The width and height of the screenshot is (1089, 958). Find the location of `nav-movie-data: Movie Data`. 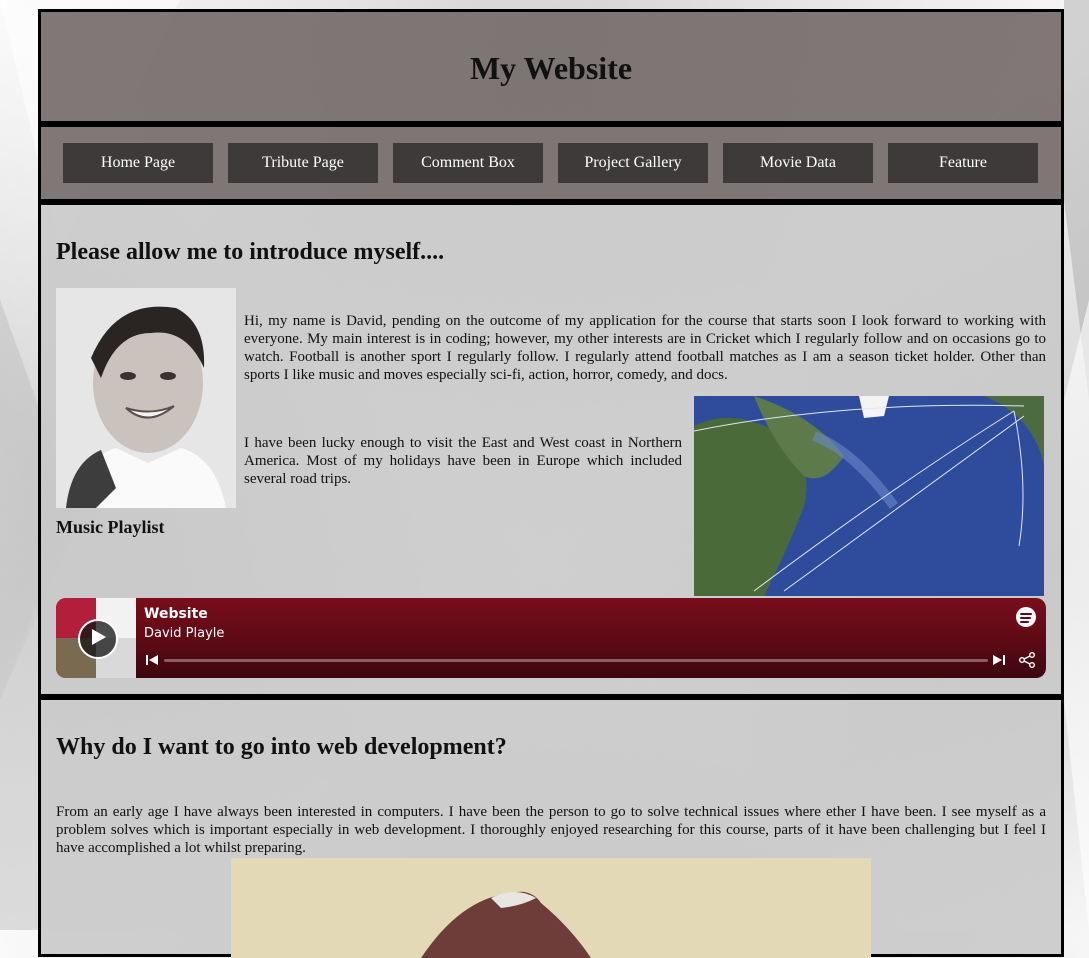

nav-movie-data: Movie Data is located at coordinates (798, 163).